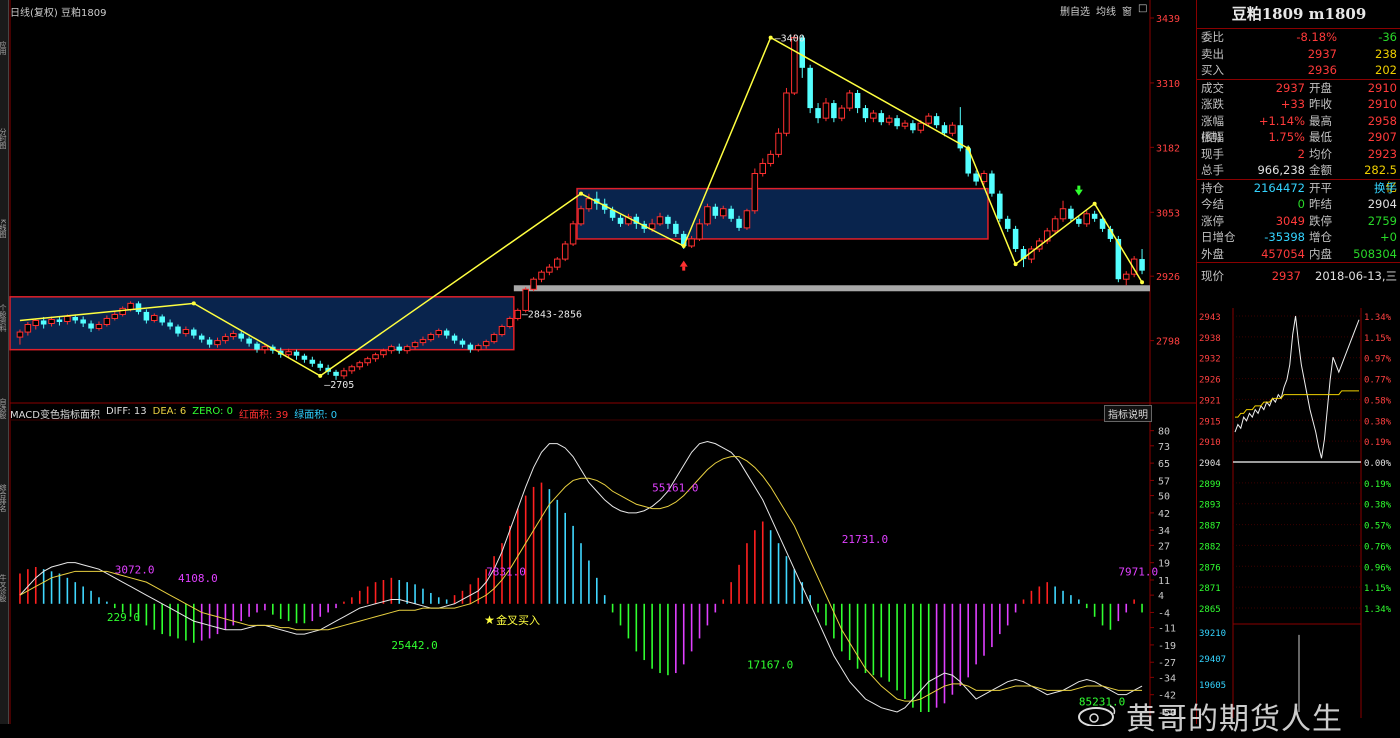 The height and width of the screenshot is (738, 1400). What do you see at coordinates (770, 665) in the screenshot?
I see `macd-area-label: 17167.0` at bounding box center [770, 665].